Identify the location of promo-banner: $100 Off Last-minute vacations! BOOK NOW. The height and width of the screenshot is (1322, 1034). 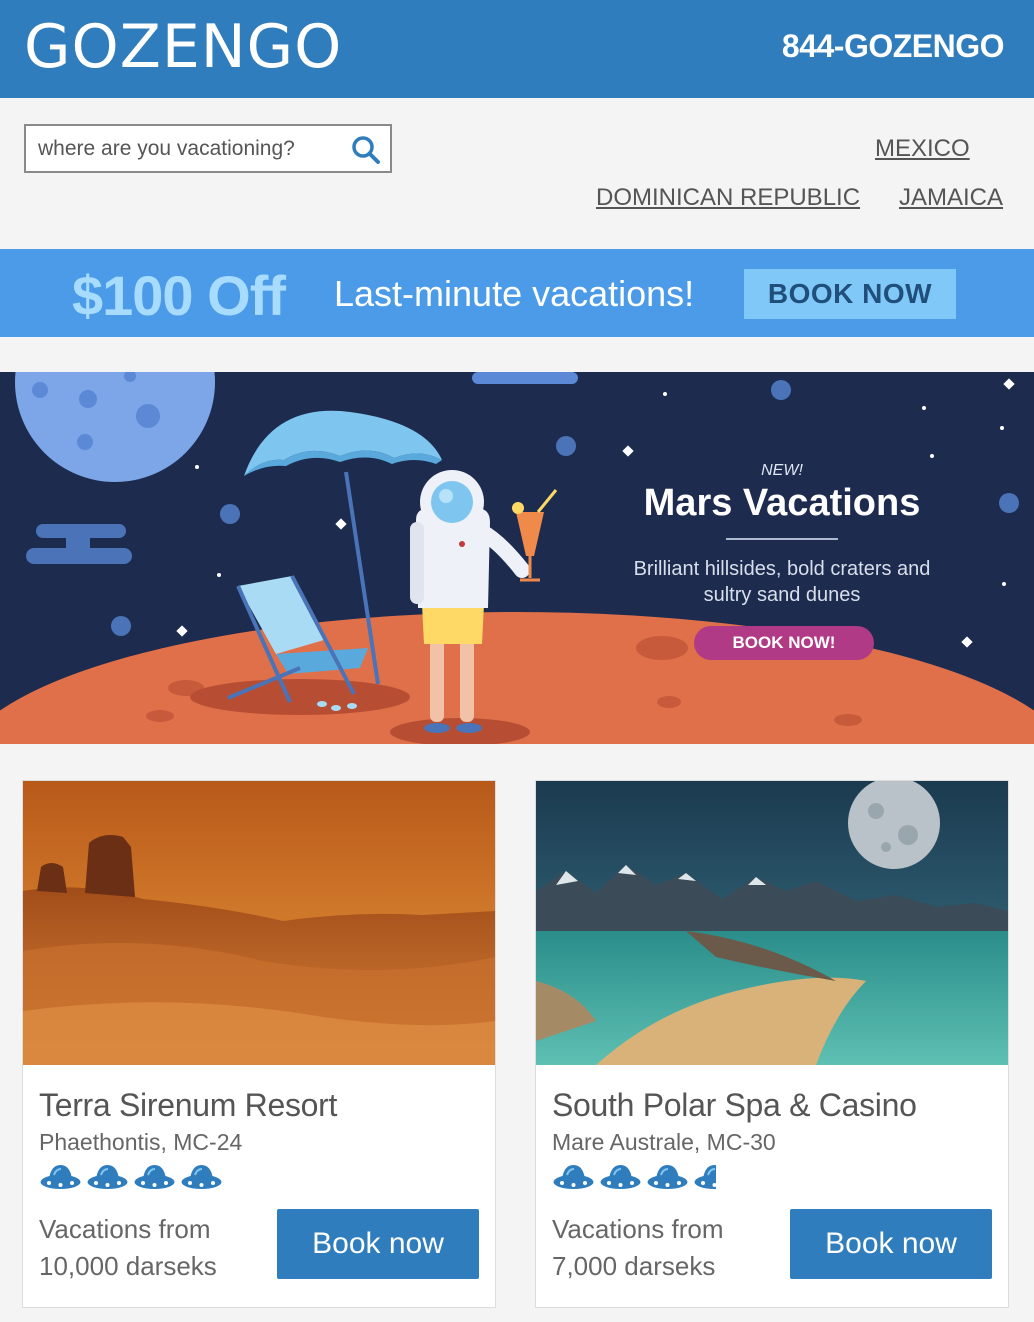
(517, 293).